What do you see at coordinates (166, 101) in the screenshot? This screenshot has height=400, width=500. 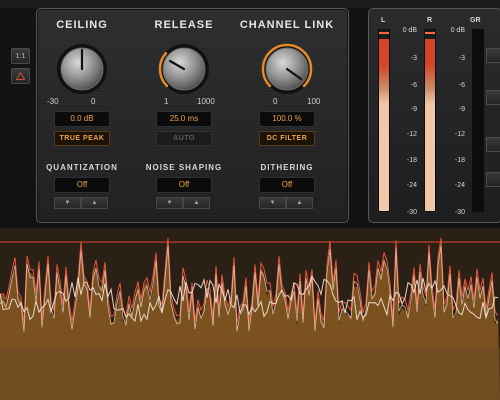 I see `release-min-label: 1` at bounding box center [166, 101].